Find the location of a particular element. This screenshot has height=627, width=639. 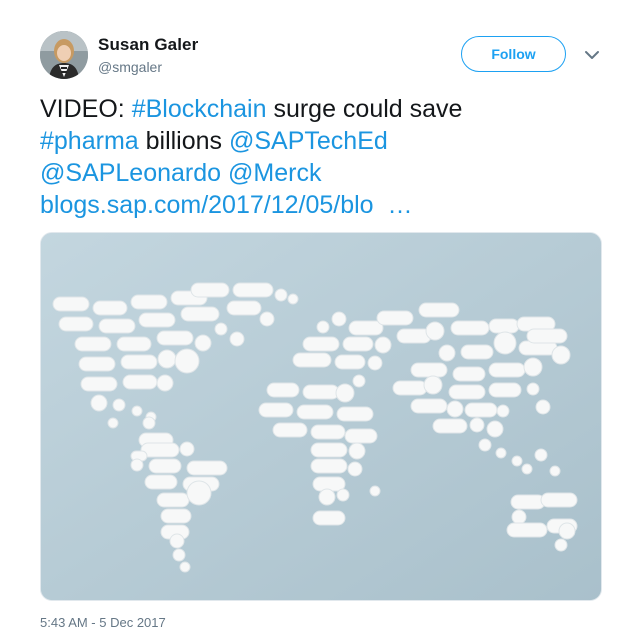

tweet-timestamp: 5:43 AM - 5 Dec 2017 is located at coordinates (103, 621).